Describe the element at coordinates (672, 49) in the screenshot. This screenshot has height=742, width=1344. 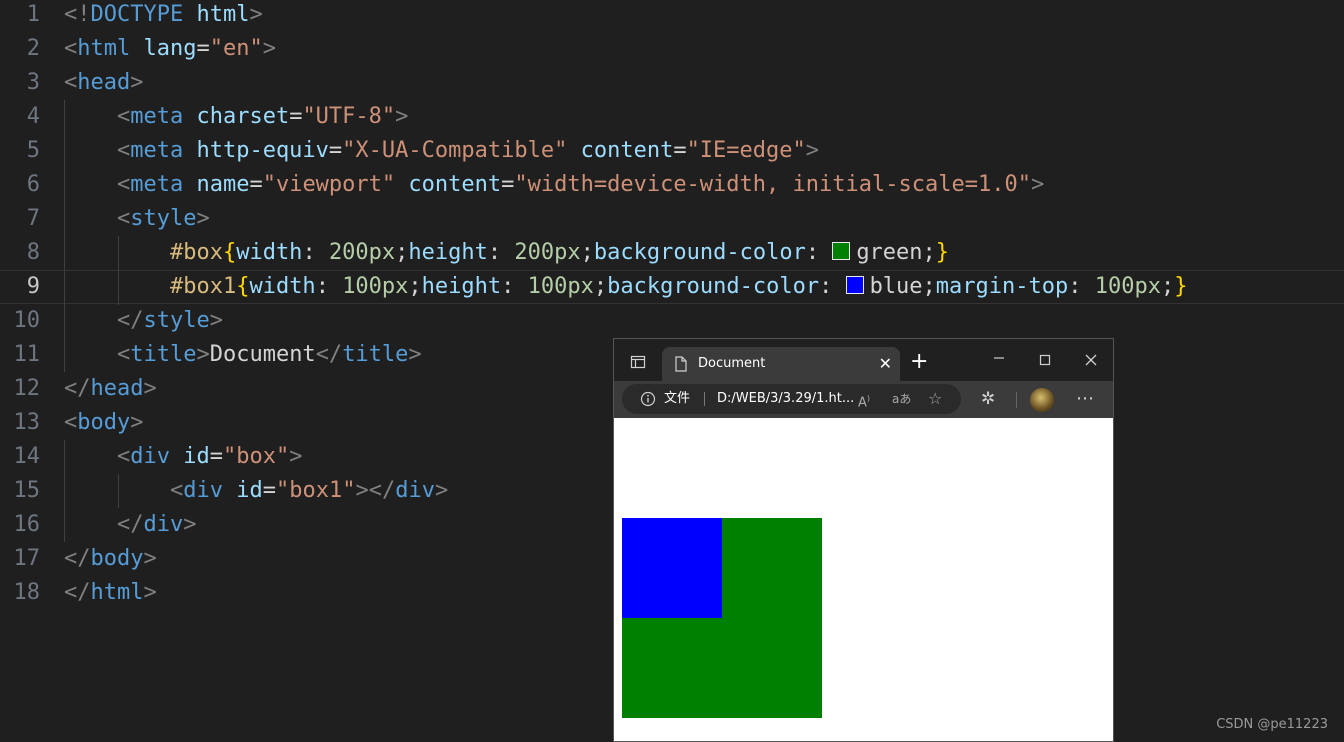
I see `code-line: 2 <html lang="en">` at that location.